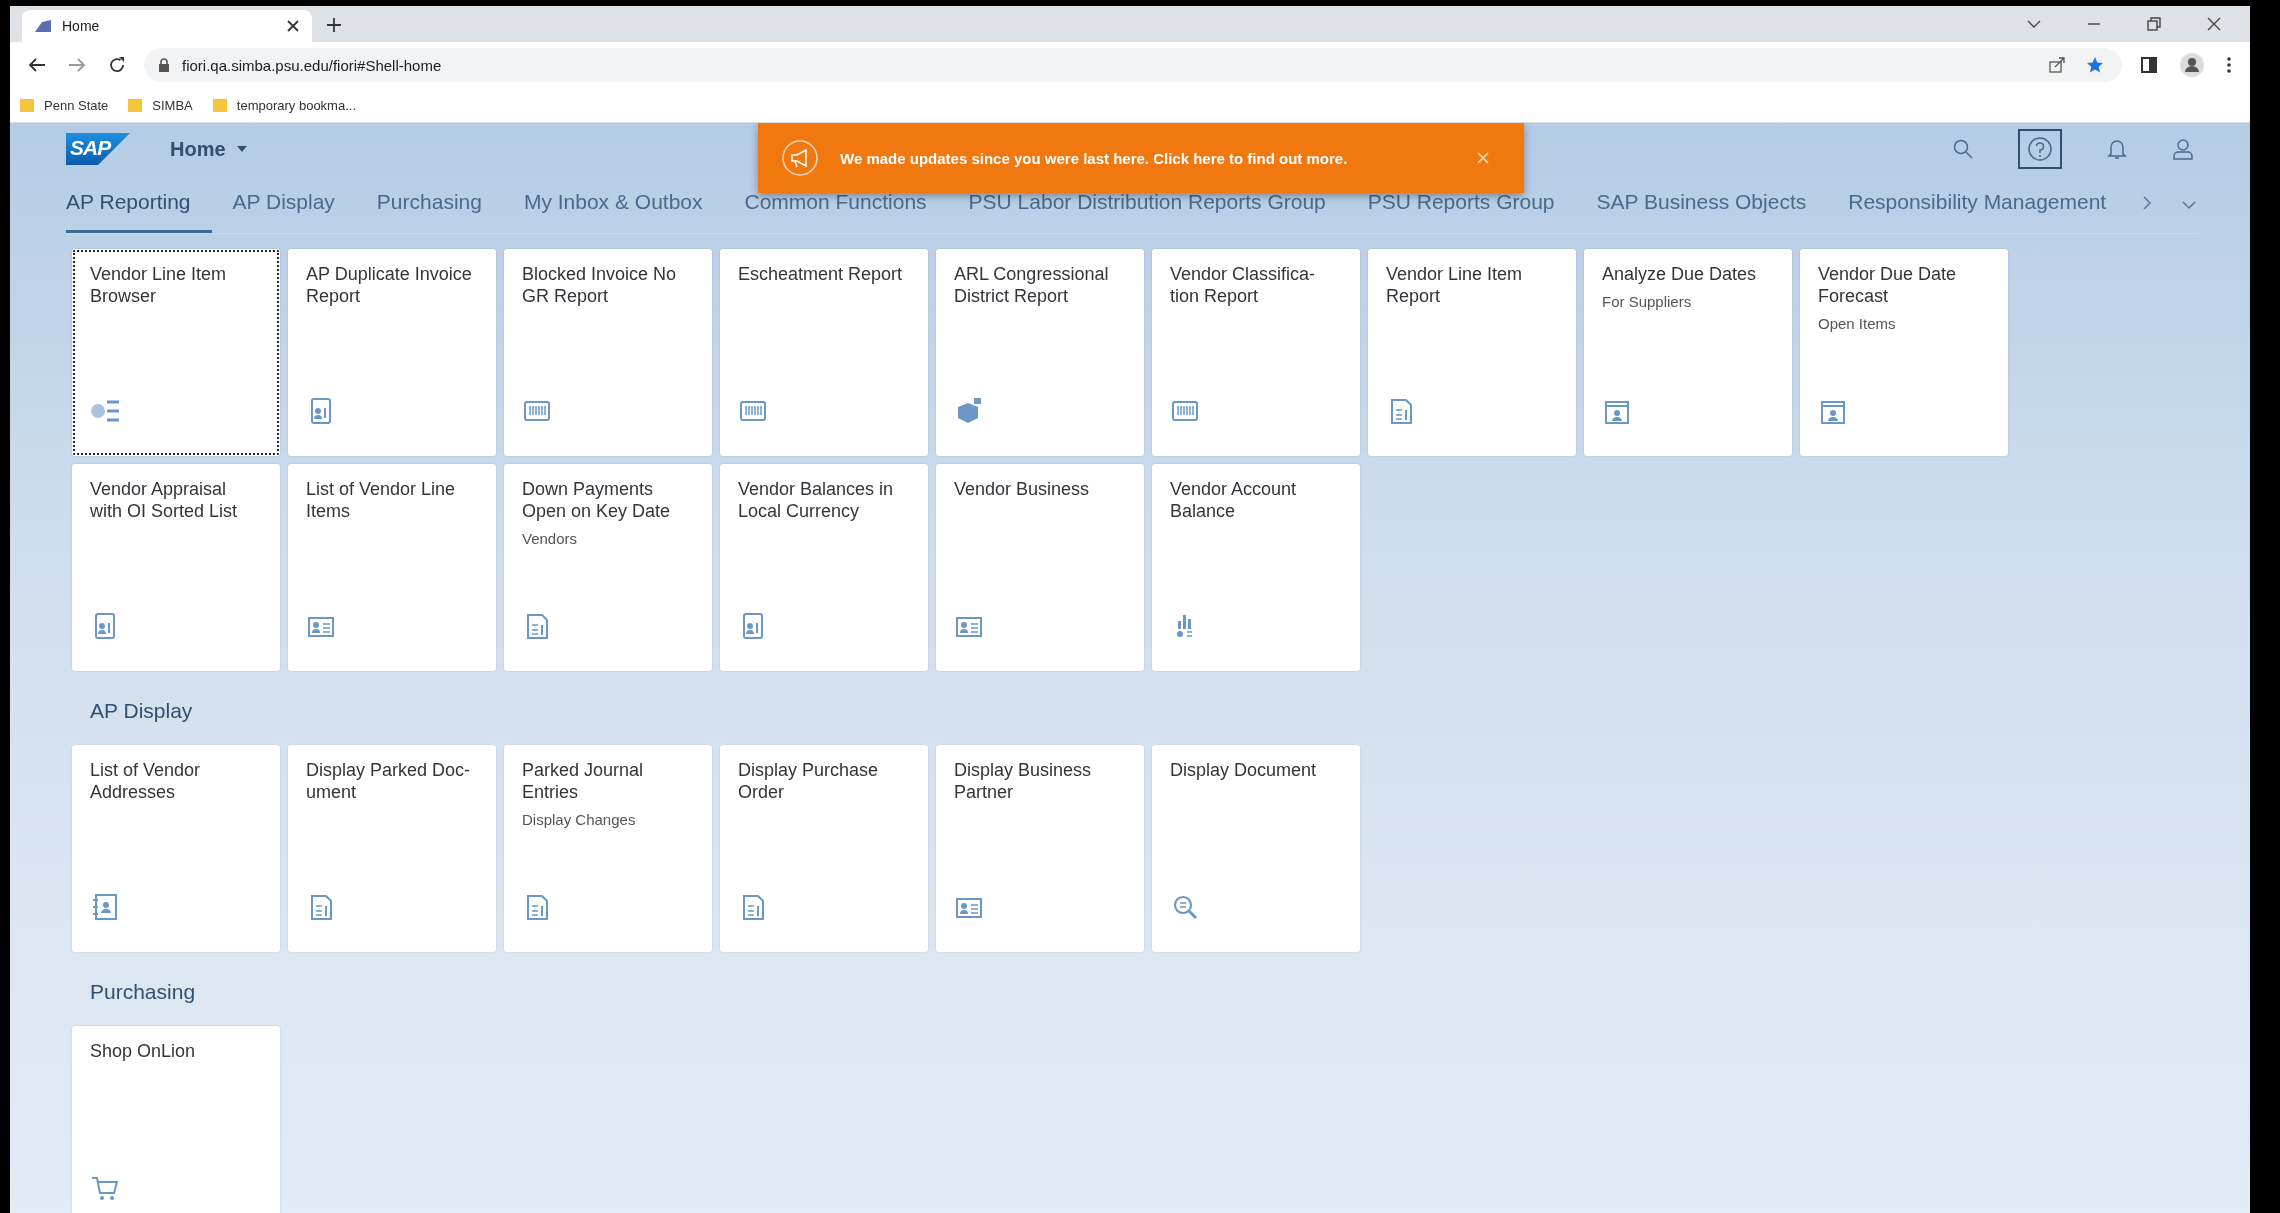 The height and width of the screenshot is (1213, 2280). What do you see at coordinates (824, 848) in the screenshot?
I see `app-tile: Display Purchase Order` at bounding box center [824, 848].